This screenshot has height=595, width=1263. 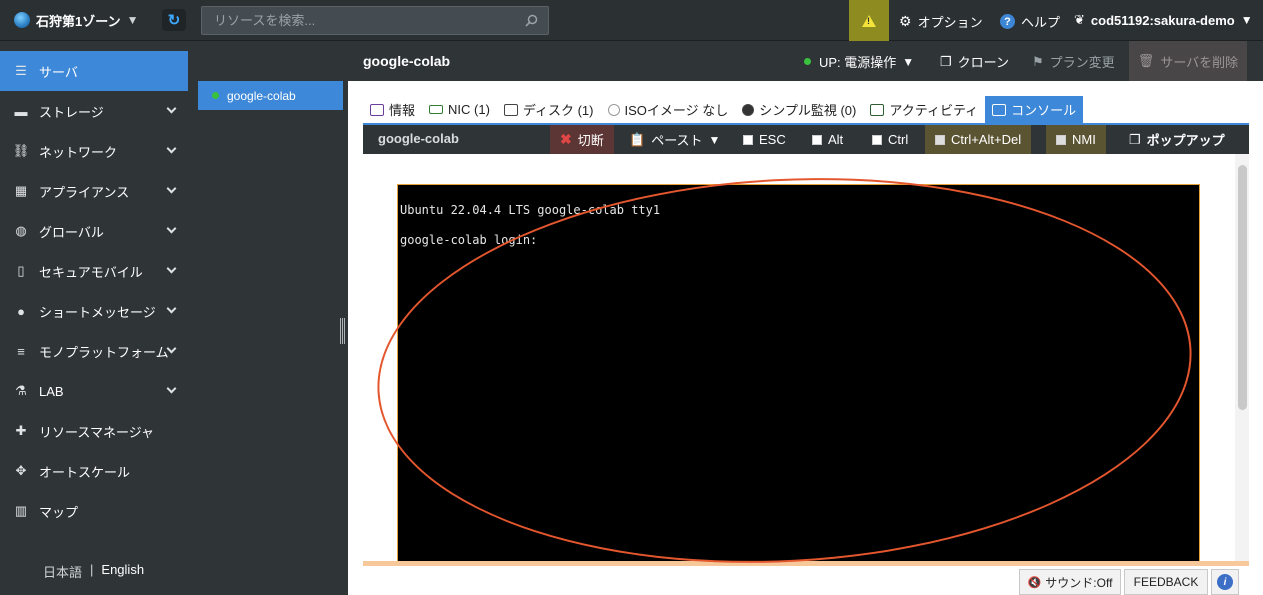 What do you see at coordinates (999, 109) in the screenshot?
I see `monitor-icon` at bounding box center [999, 109].